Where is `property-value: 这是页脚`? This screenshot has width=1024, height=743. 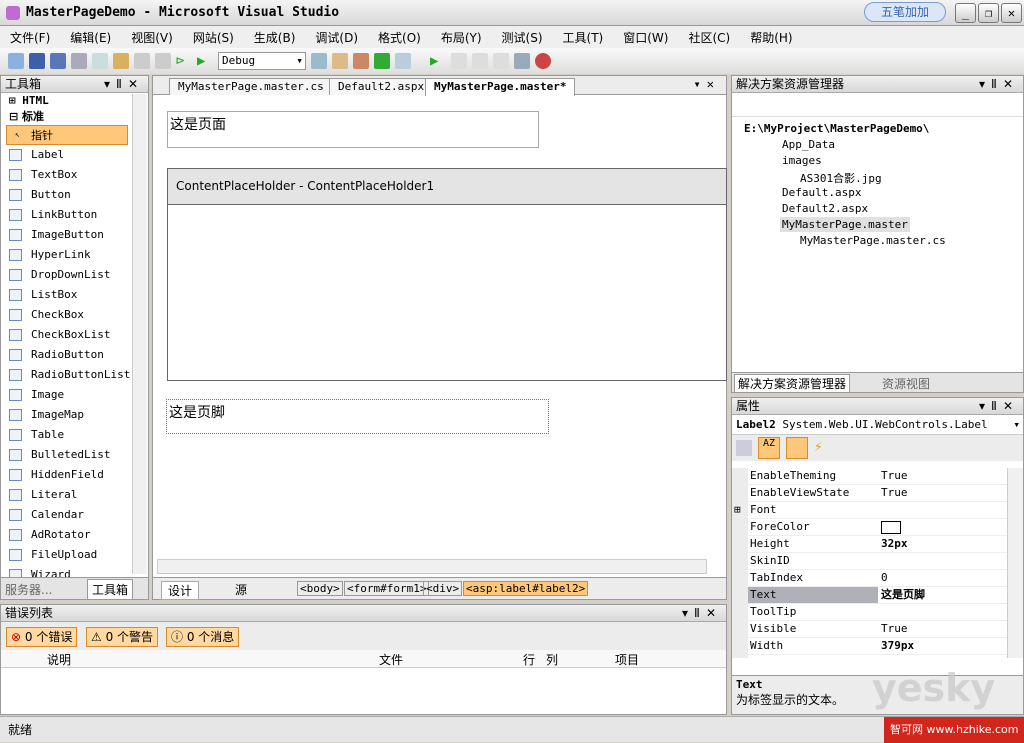 property-value: 这是页脚 is located at coordinates (903, 595).